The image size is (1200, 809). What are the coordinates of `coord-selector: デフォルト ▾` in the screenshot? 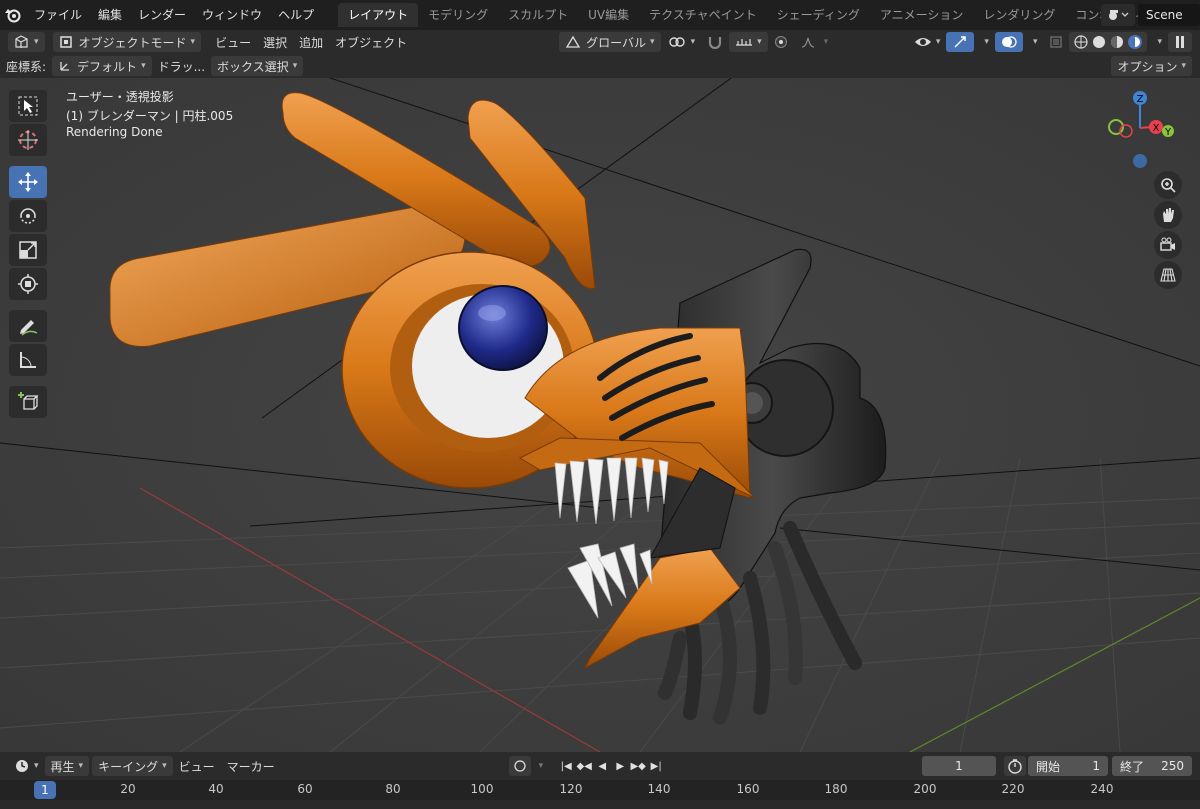 It's located at (102, 66).